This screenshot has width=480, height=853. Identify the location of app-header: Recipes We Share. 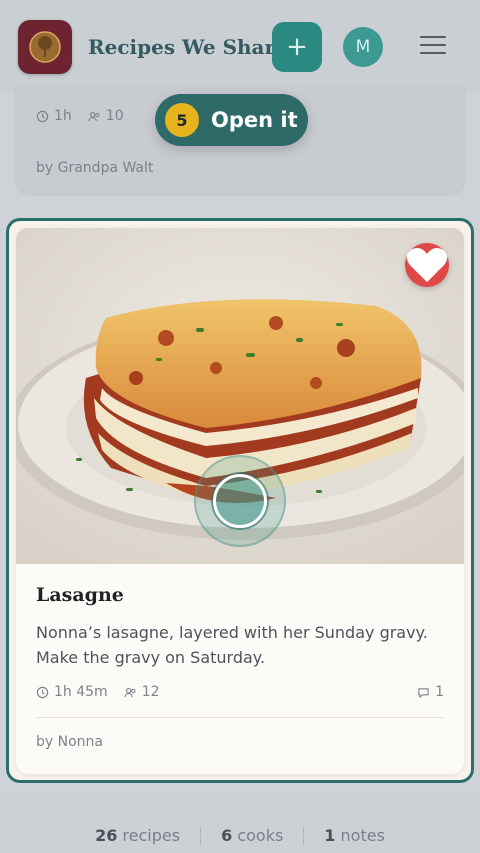
(240, 47).